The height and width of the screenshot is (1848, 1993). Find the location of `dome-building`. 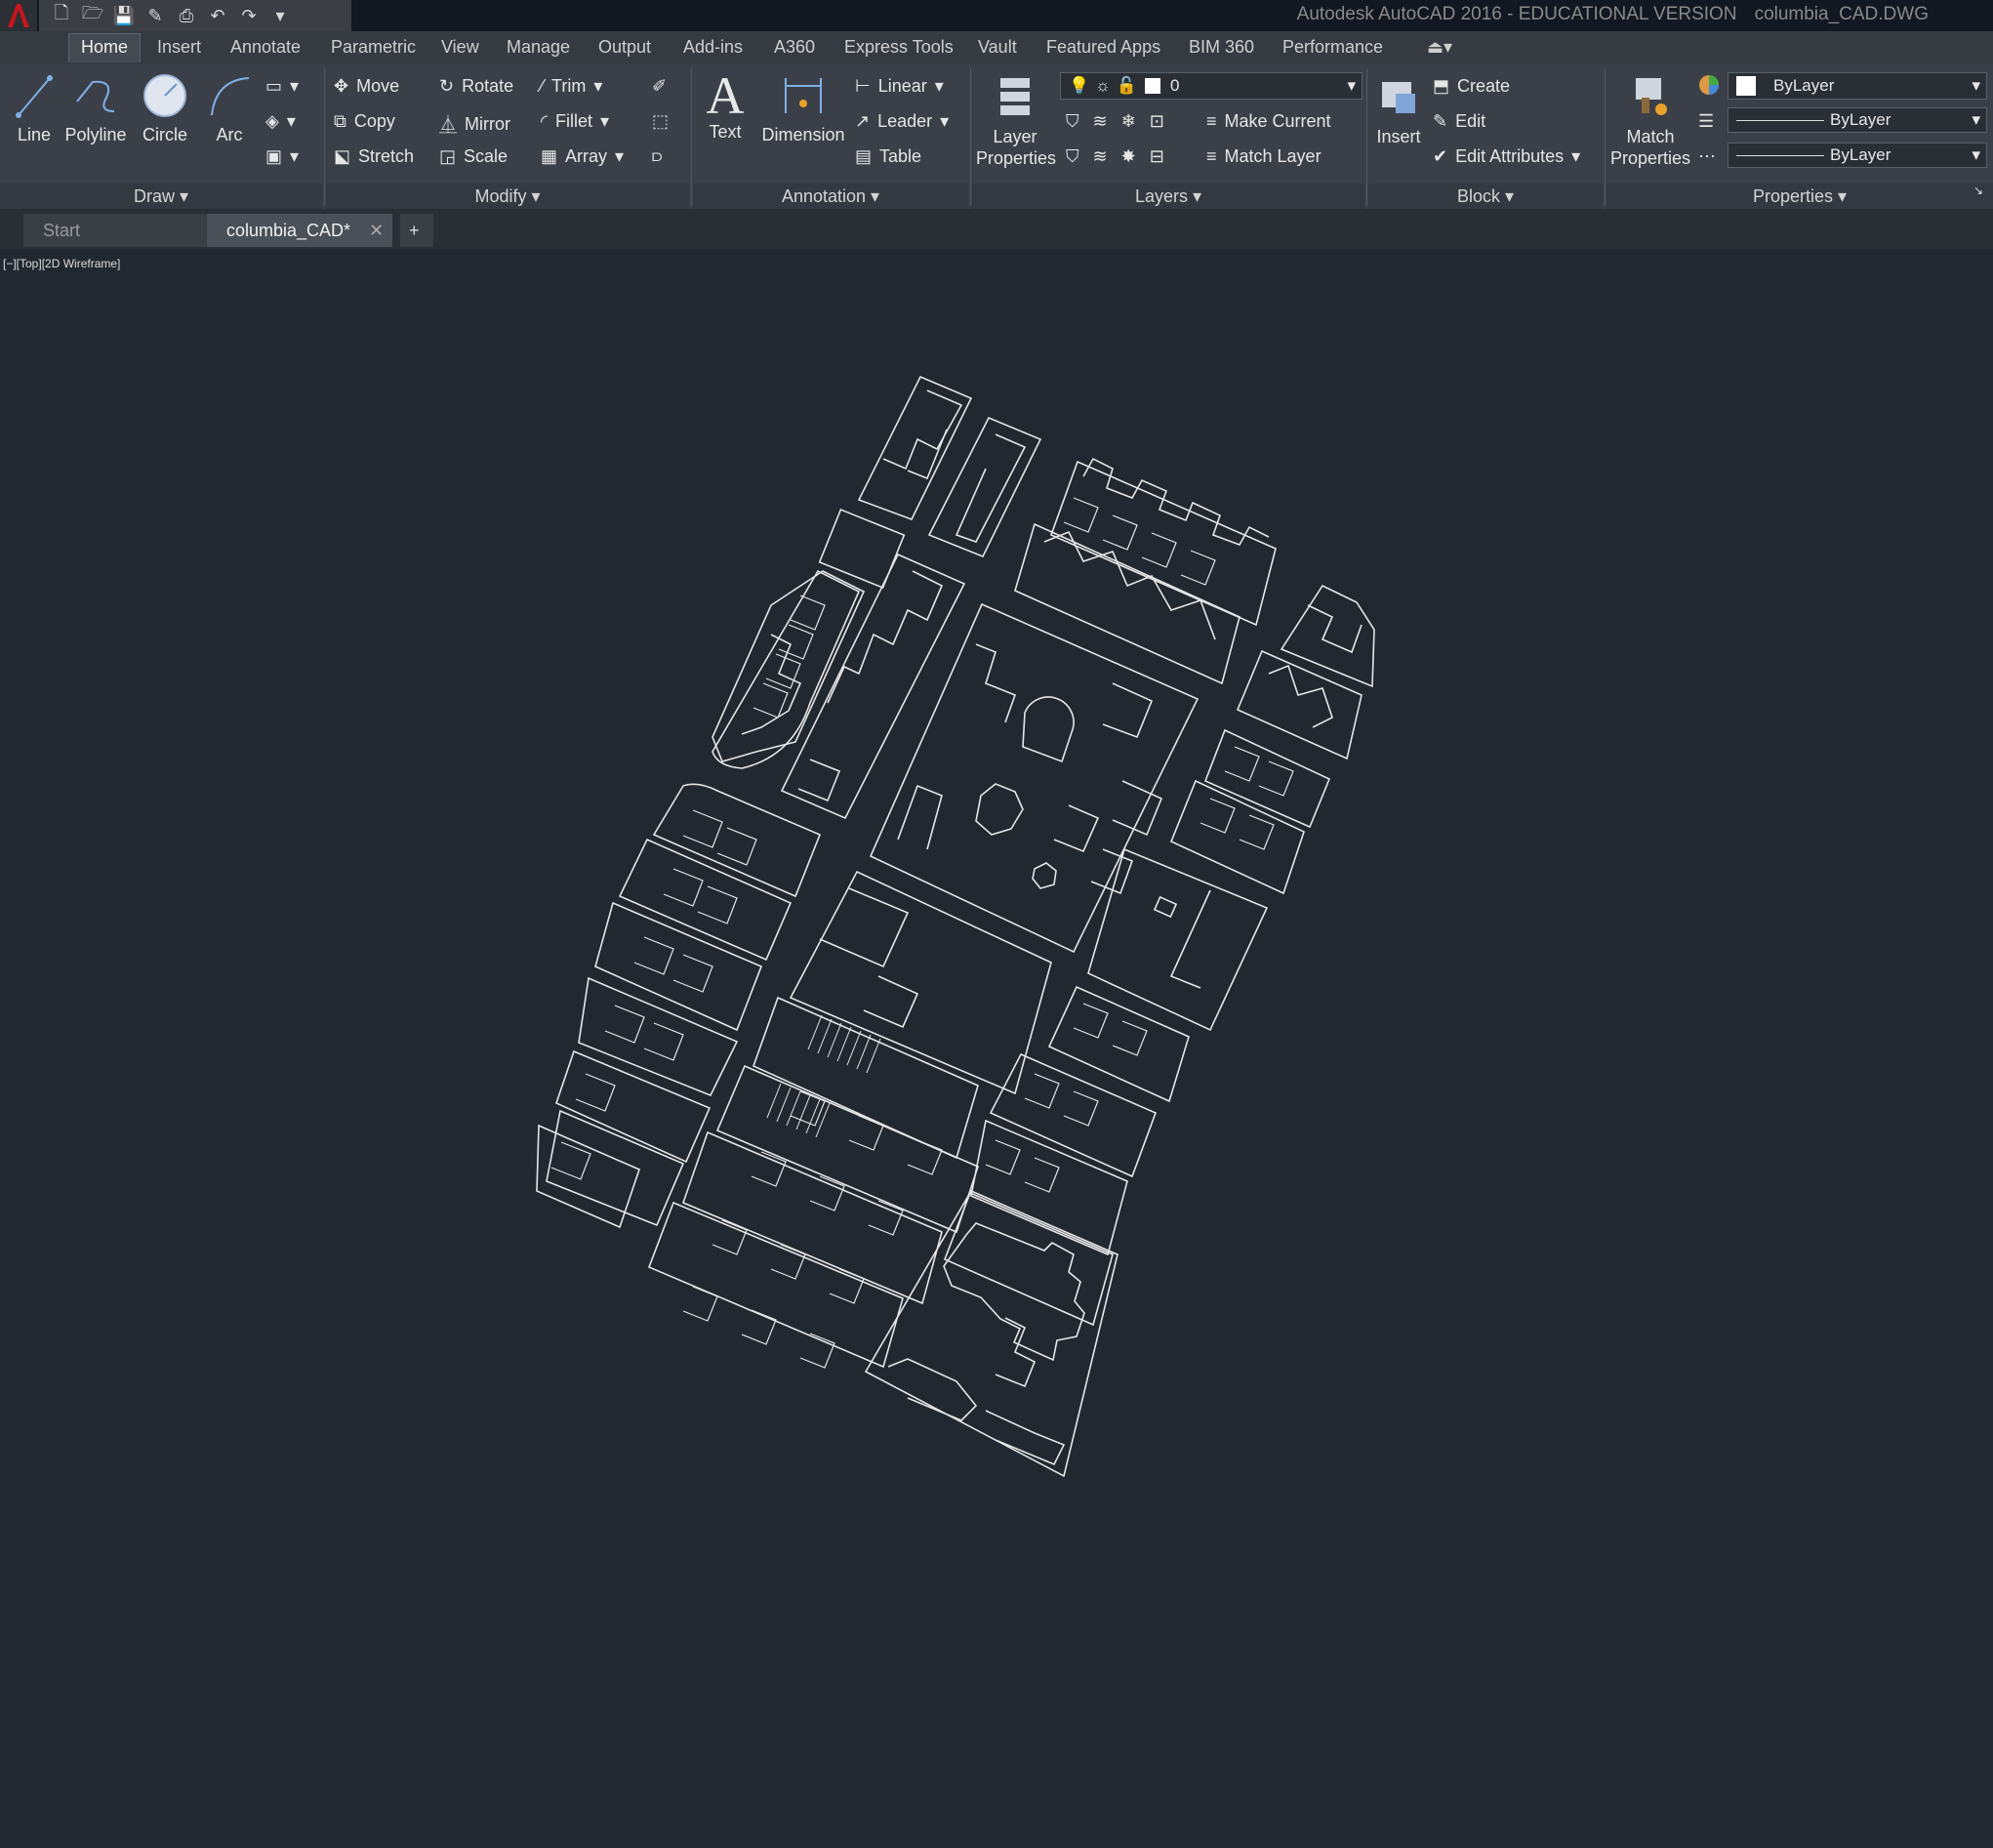

dome-building is located at coordinates (1048, 729).